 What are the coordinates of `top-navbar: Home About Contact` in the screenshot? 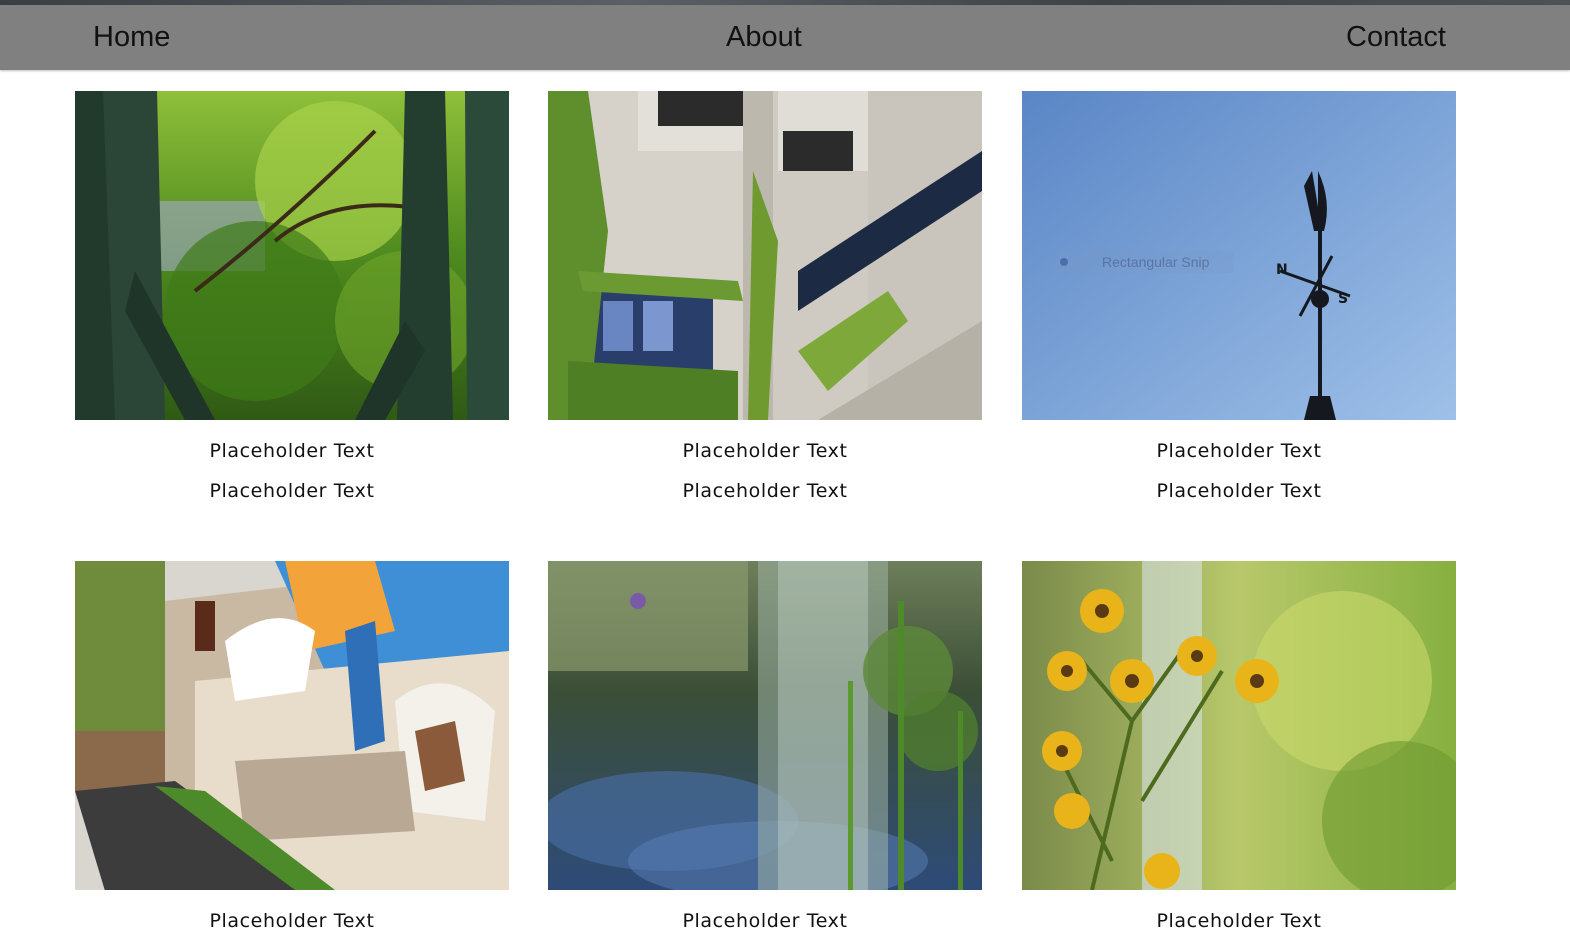 It's located at (785, 37).